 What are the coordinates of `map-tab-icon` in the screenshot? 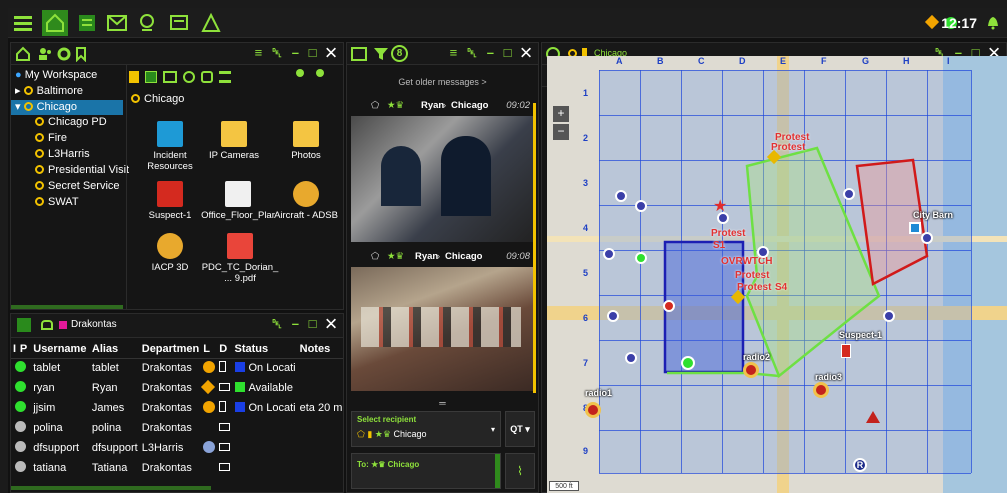 It's located at (147, 23).